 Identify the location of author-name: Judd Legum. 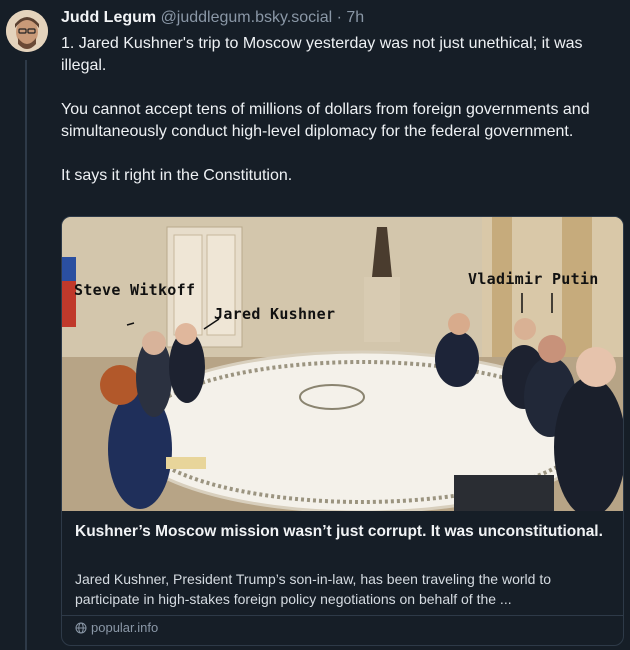
(108, 17).